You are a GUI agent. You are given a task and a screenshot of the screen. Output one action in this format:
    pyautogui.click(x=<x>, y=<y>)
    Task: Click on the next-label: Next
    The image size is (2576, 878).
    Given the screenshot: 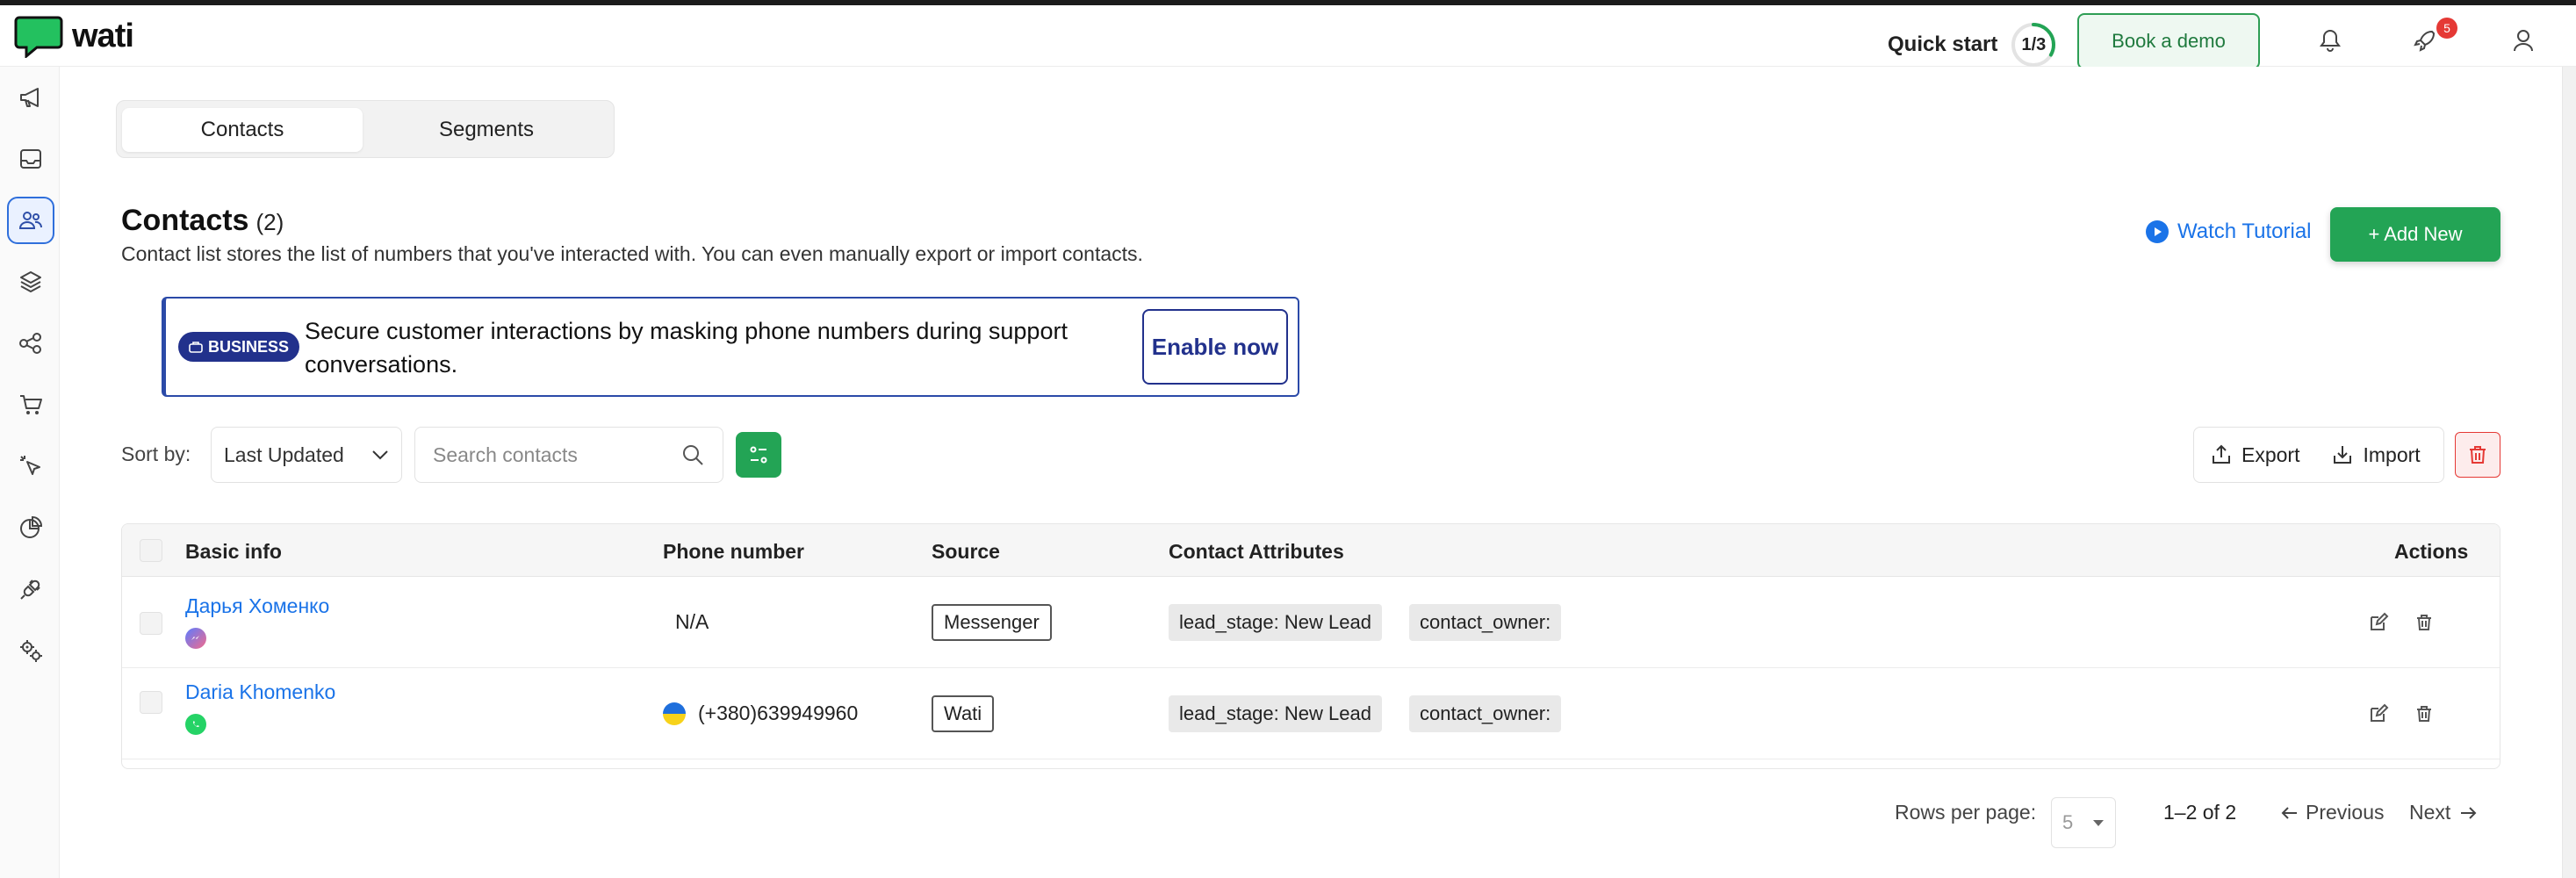 What is the action you would take?
    pyautogui.click(x=2430, y=812)
    